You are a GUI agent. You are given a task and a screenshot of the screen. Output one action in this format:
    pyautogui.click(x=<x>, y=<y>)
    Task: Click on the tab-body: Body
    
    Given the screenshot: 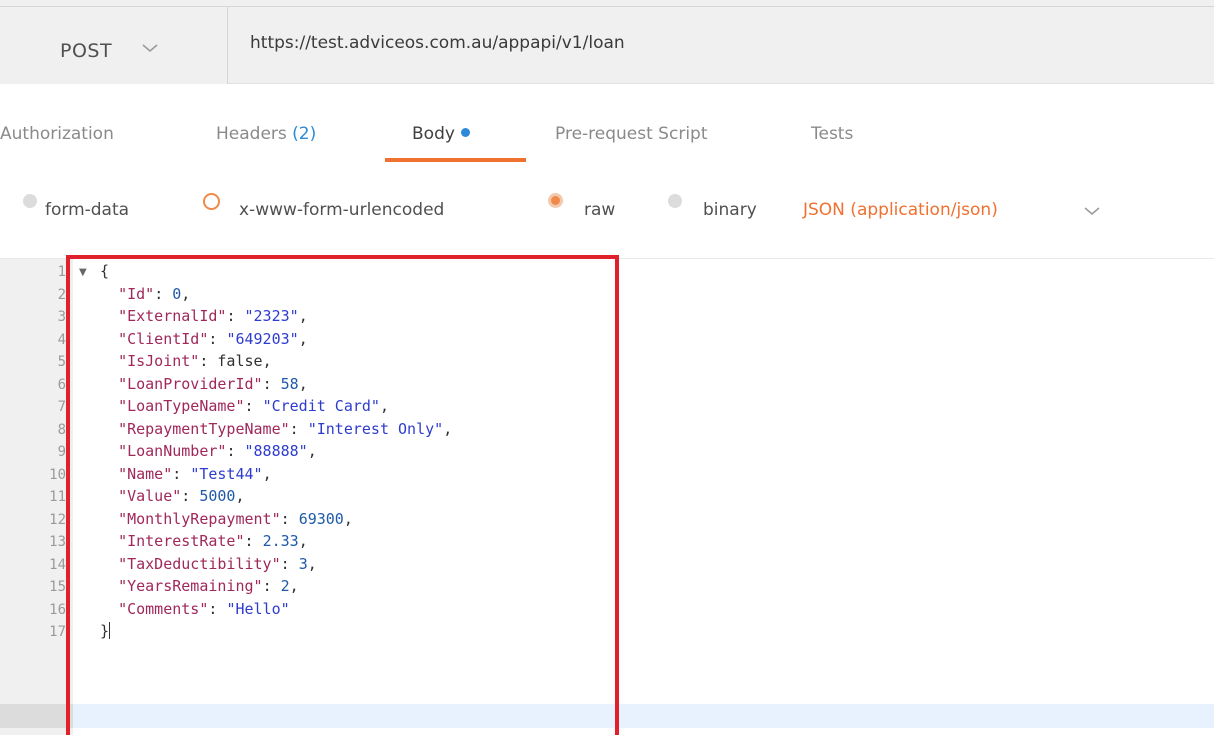 What is the action you would take?
    pyautogui.click(x=441, y=134)
    